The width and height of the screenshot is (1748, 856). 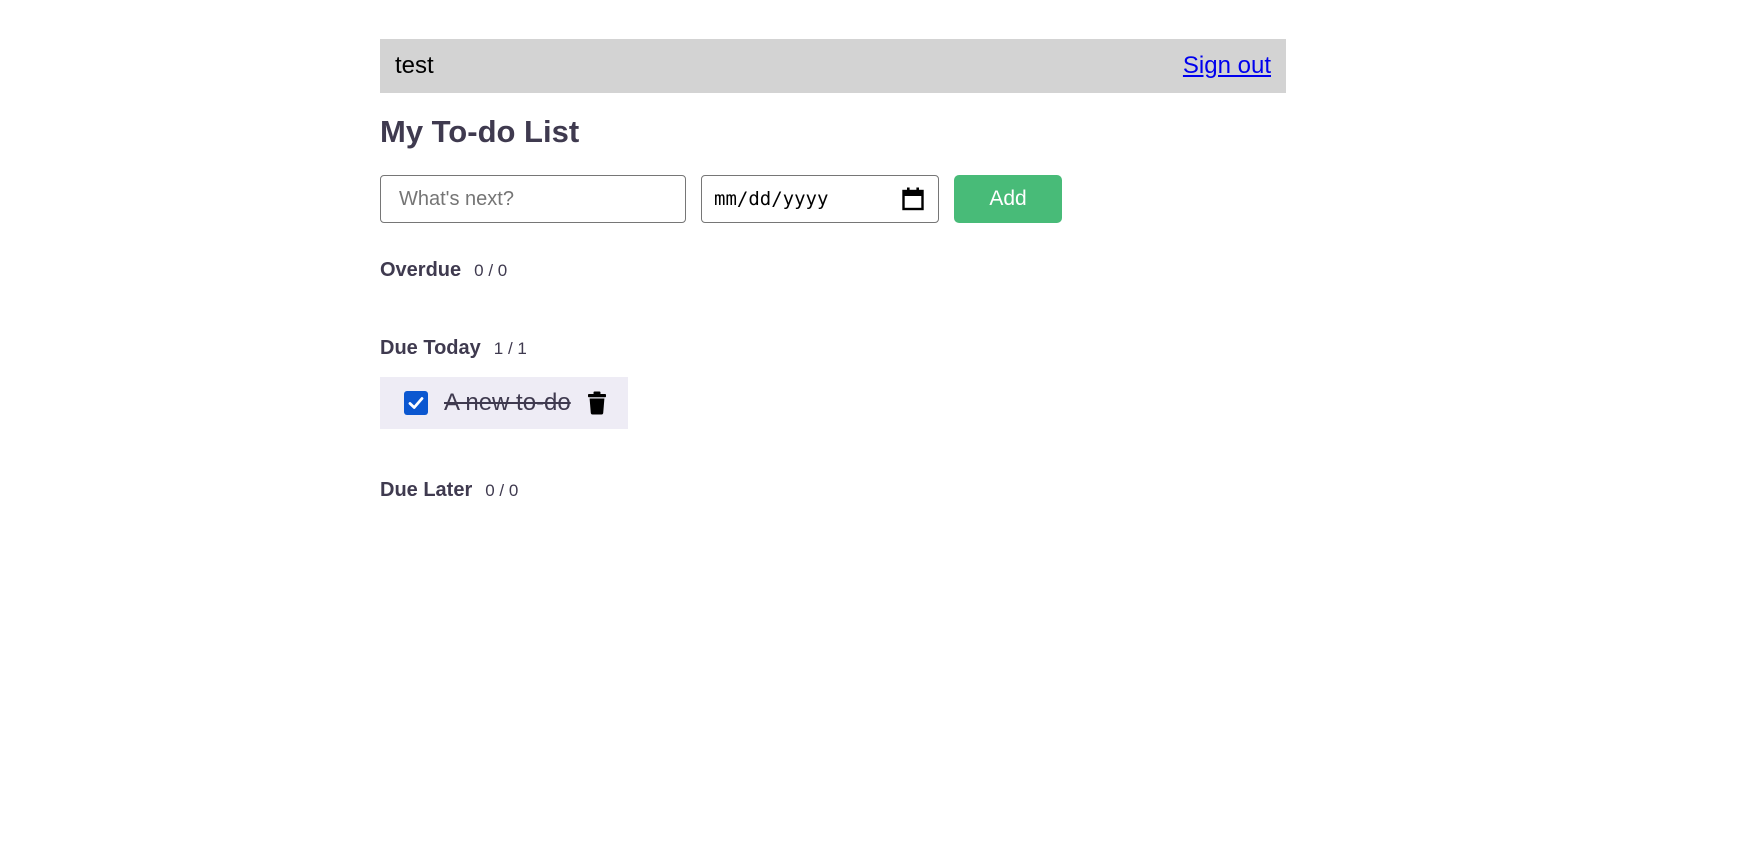 What do you see at coordinates (833, 66) in the screenshot?
I see `top-bar: test Sign out` at bounding box center [833, 66].